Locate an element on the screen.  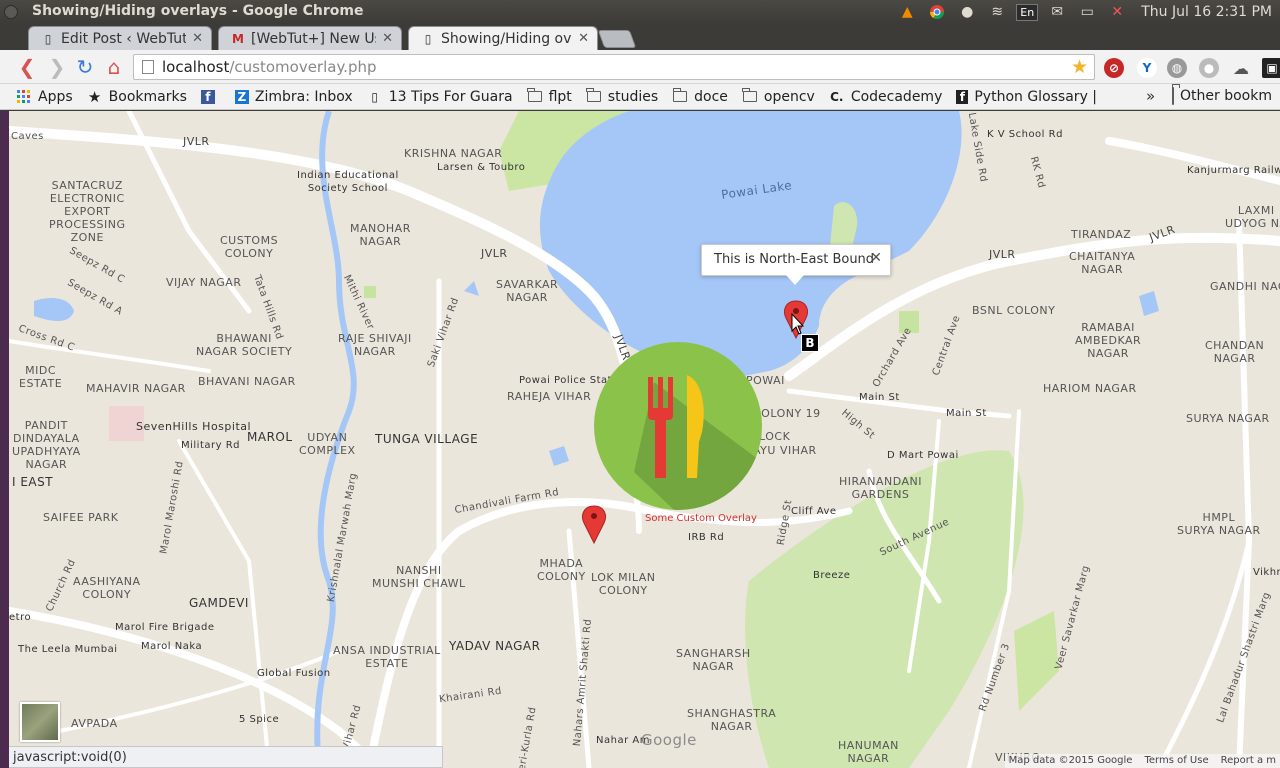
chrome-icon is located at coordinates (937, 12).